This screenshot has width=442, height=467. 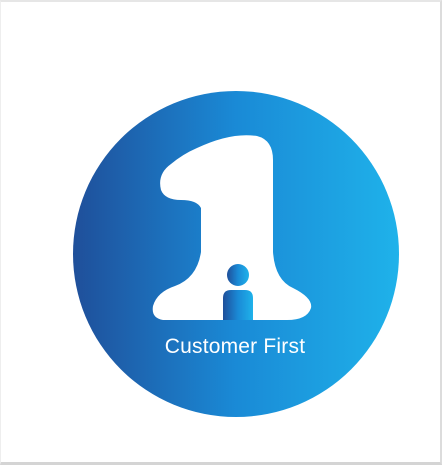 What do you see at coordinates (235, 346) in the screenshot?
I see `logo-caption: Customer First` at bounding box center [235, 346].